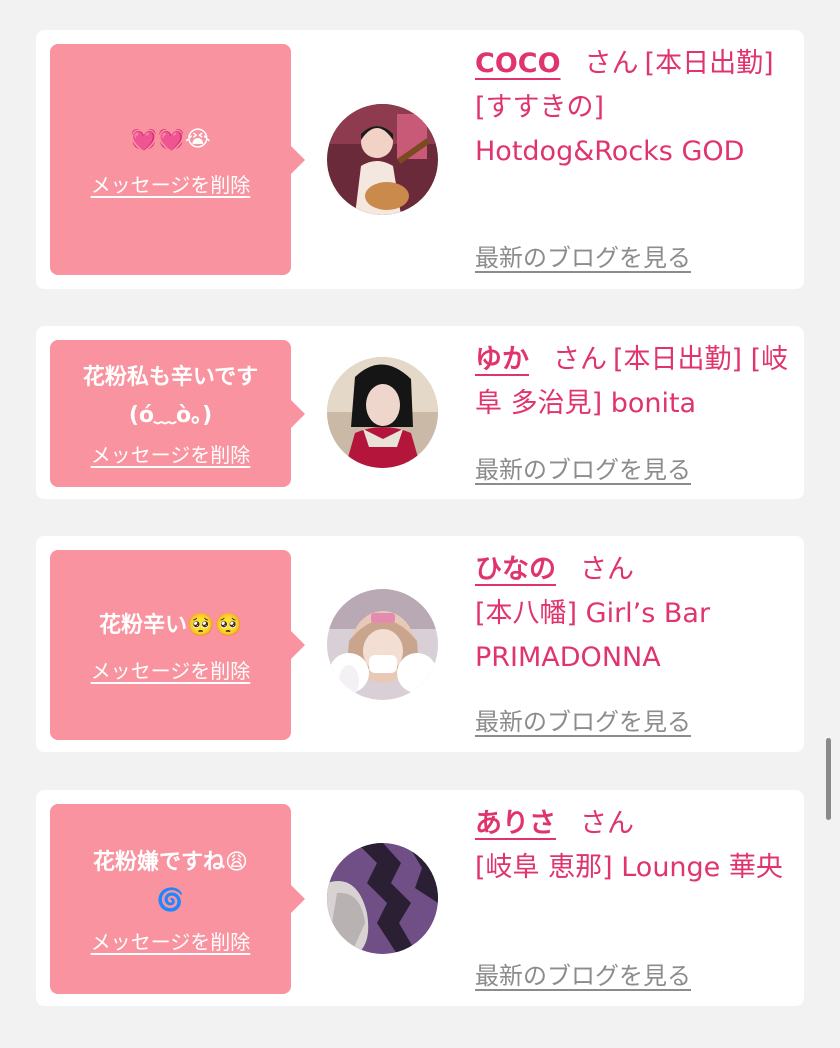 This screenshot has height=1048, width=840. Describe the element at coordinates (170, 881) in the screenshot. I see `message-text: 花粉嫌ですね😩 🌀` at that location.